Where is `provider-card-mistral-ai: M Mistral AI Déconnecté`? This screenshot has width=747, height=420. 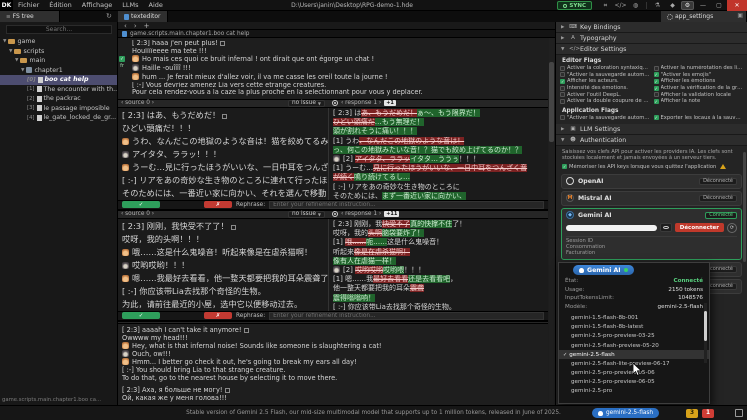 provider-card-mistral-ai: M Mistral AI Déconnecté is located at coordinates (651, 198).